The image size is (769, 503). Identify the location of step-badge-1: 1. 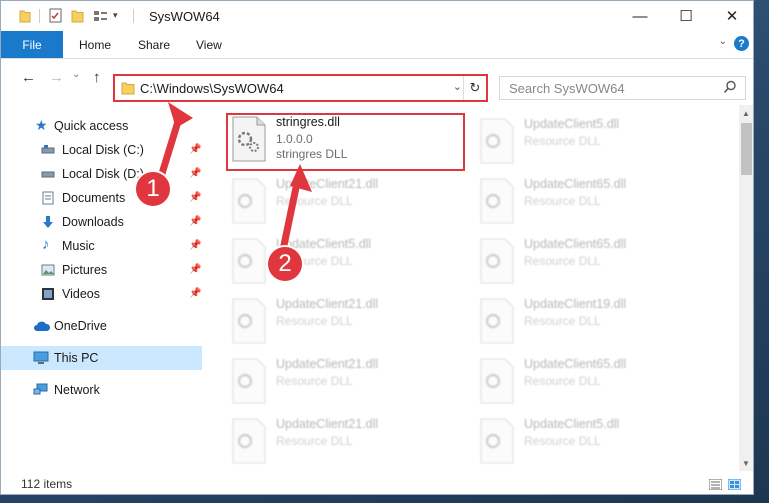
(153, 189).